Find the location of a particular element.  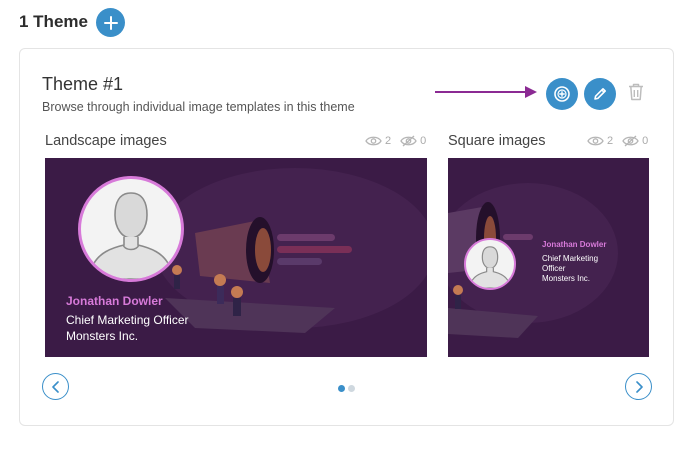

carousel-prev-button is located at coordinates (55, 386).